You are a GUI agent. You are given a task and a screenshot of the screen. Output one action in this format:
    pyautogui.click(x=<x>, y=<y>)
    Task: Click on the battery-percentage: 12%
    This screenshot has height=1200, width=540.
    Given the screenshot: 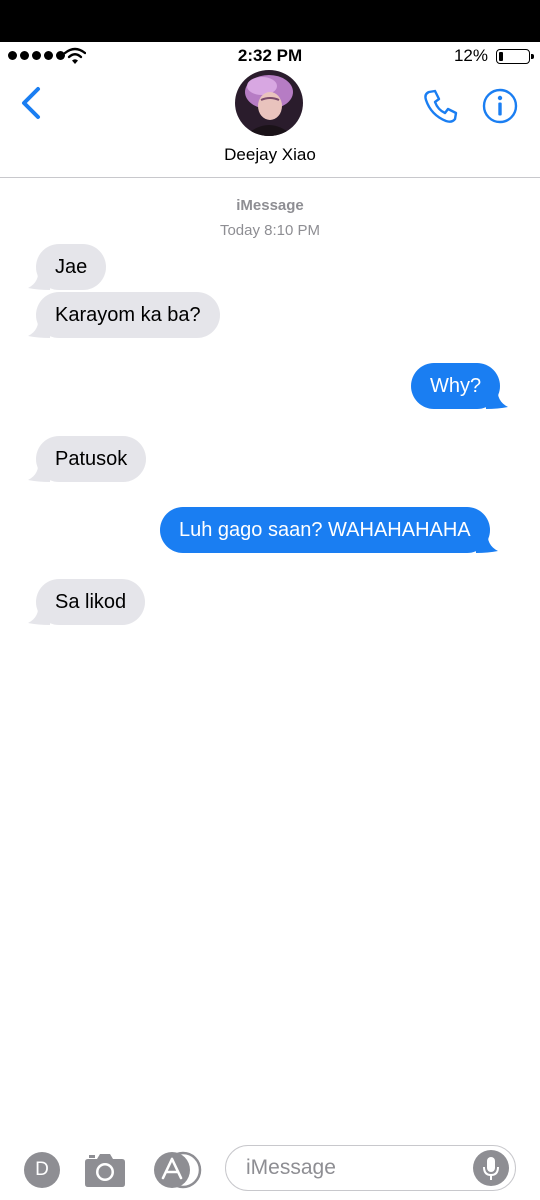 What is the action you would take?
    pyautogui.click(x=470, y=55)
    